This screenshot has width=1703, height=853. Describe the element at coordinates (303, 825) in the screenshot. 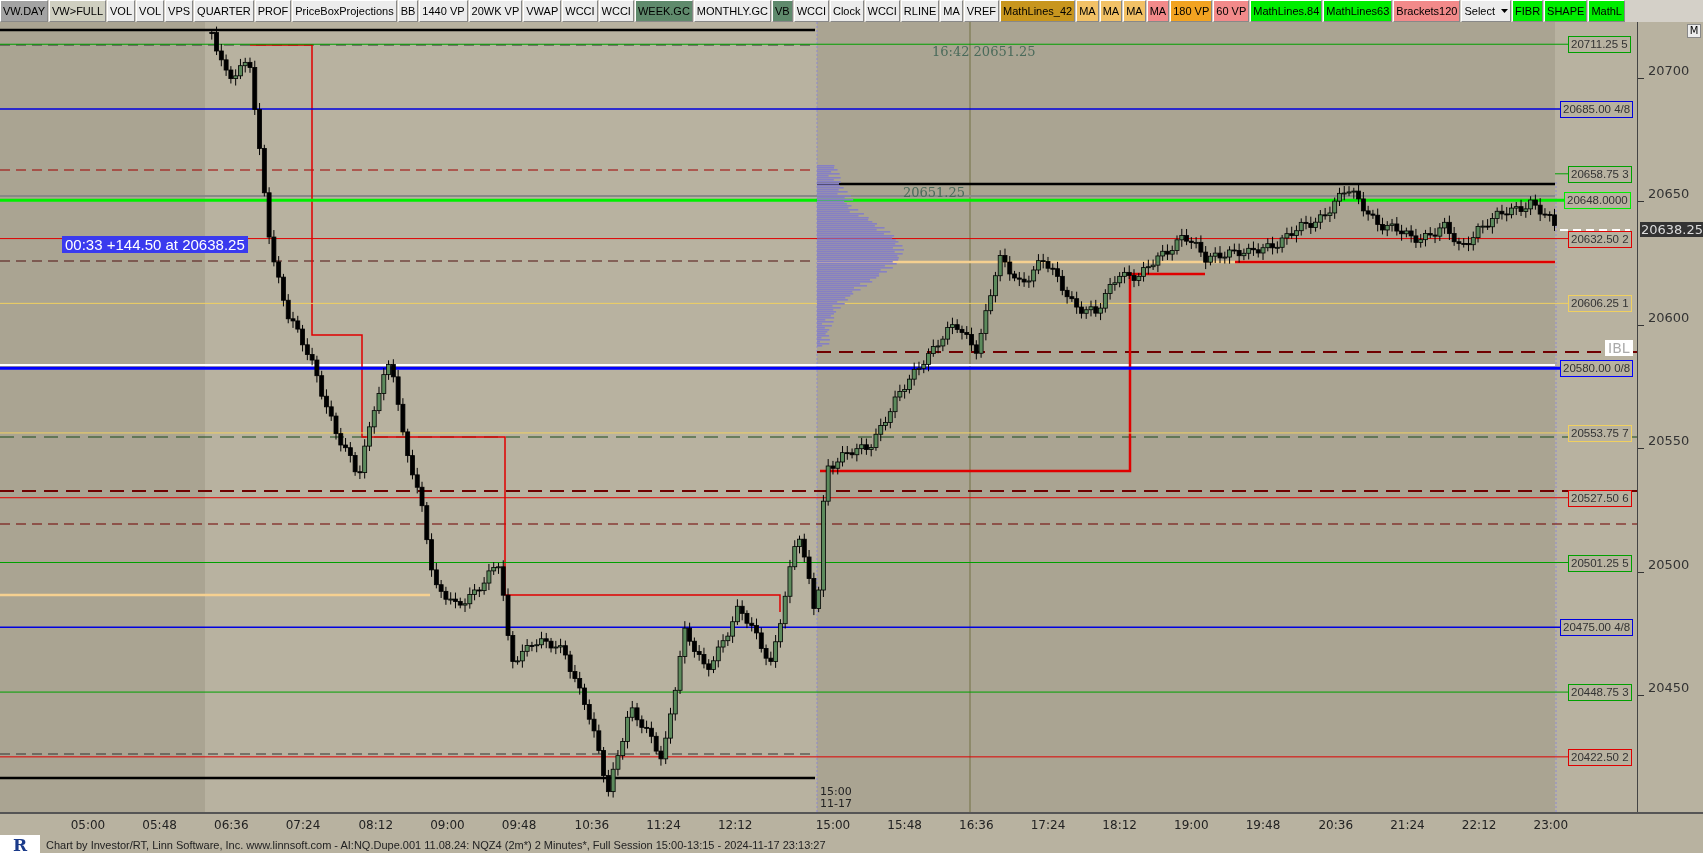

I see `time-tick-label: 07:24` at that location.